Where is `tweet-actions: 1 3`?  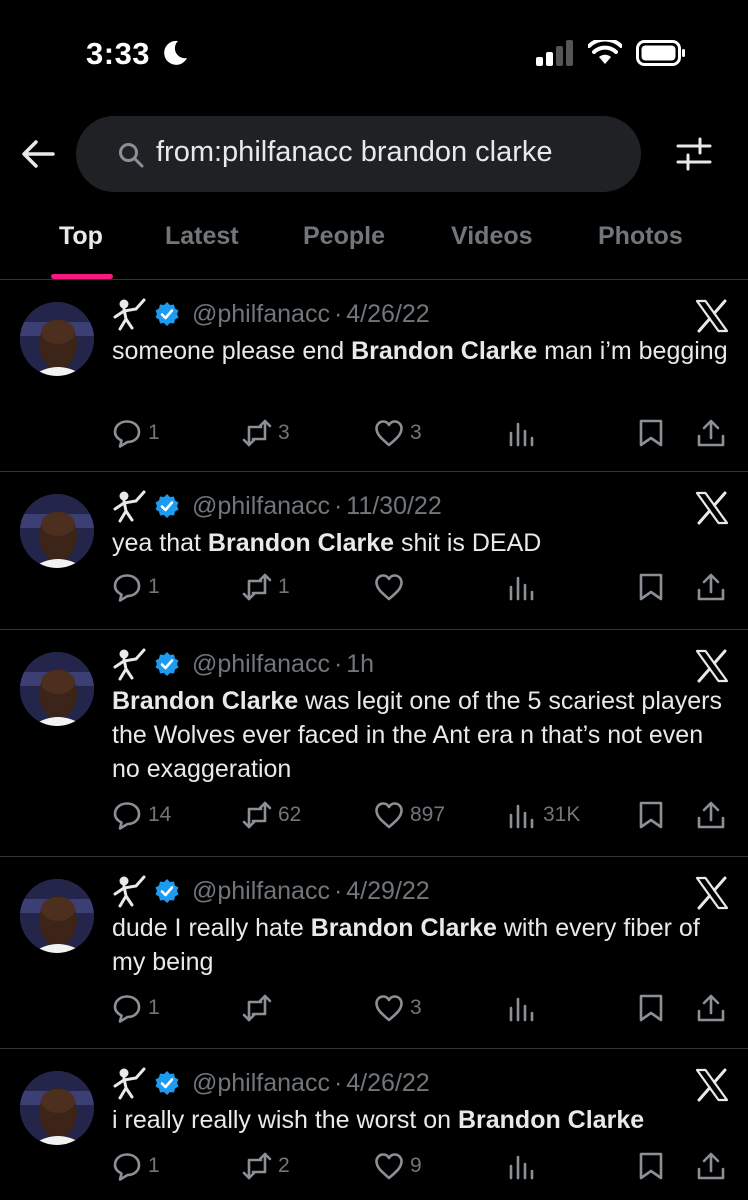
tweet-actions: 1 3 is located at coordinates (424, 1008).